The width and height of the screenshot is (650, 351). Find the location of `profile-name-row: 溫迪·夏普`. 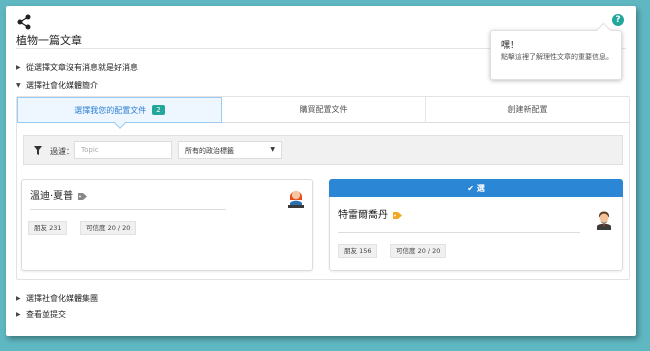

profile-name-row: 溫迪·夏普 is located at coordinates (59, 194).